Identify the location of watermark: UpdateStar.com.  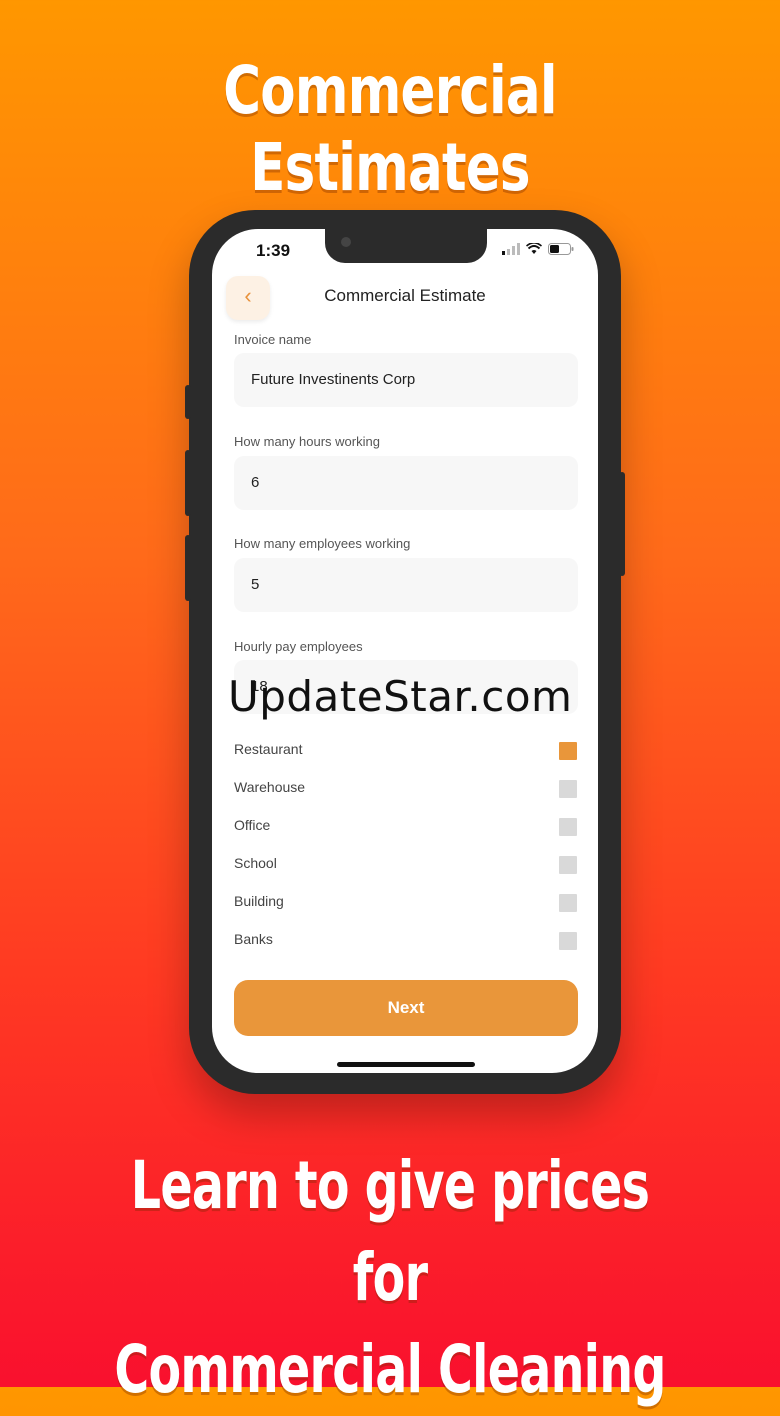
(400, 696).